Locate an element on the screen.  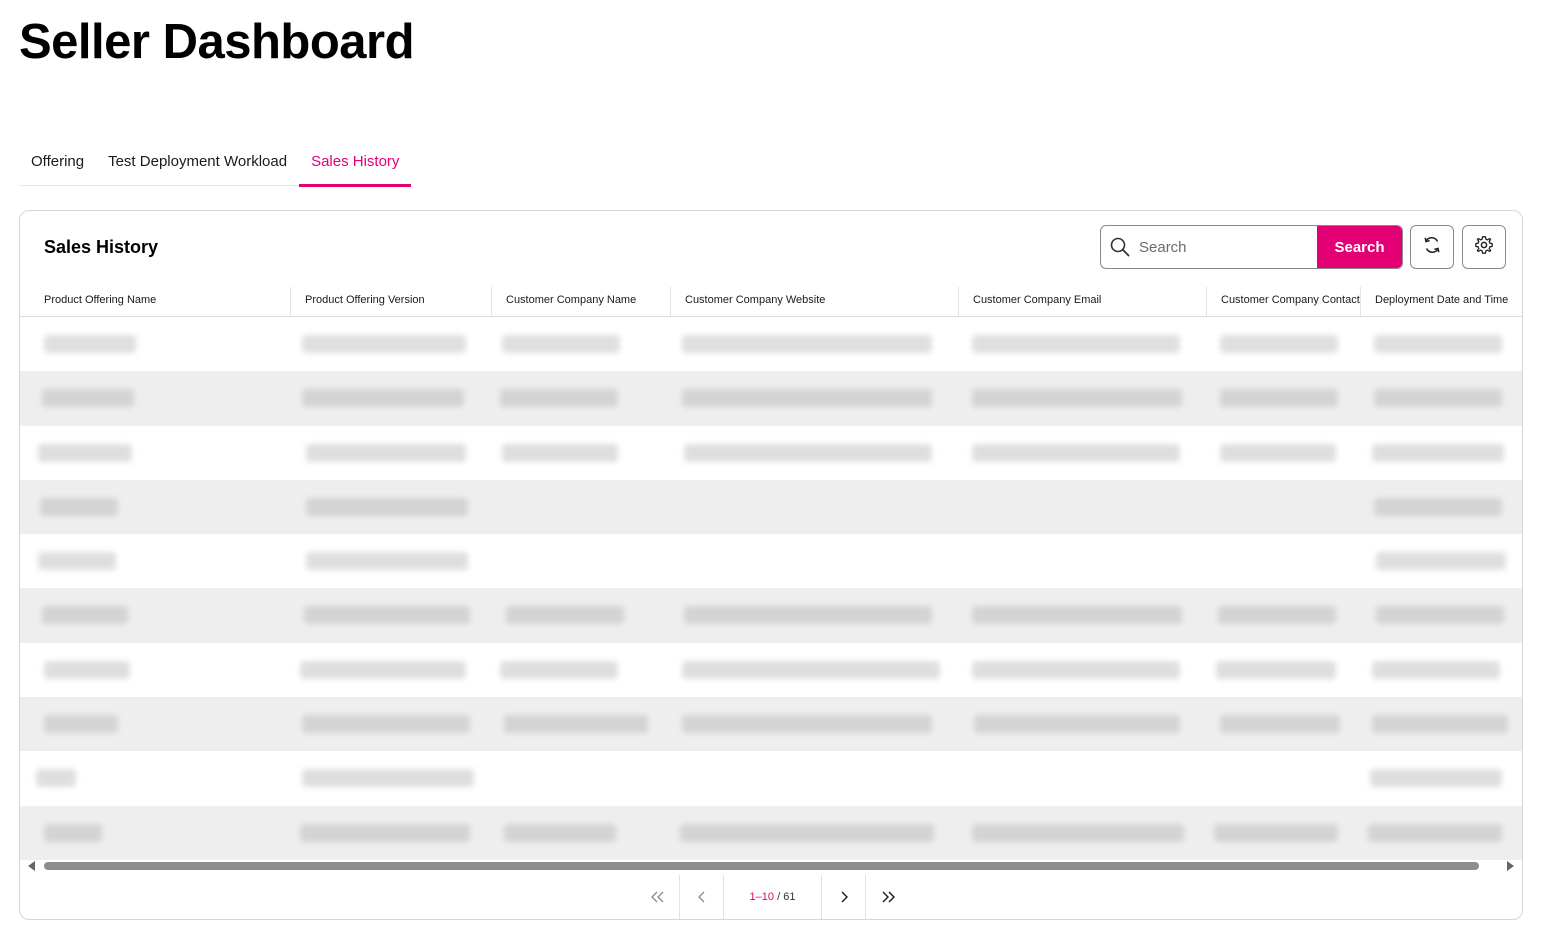
refresh-button is located at coordinates (1432, 247).